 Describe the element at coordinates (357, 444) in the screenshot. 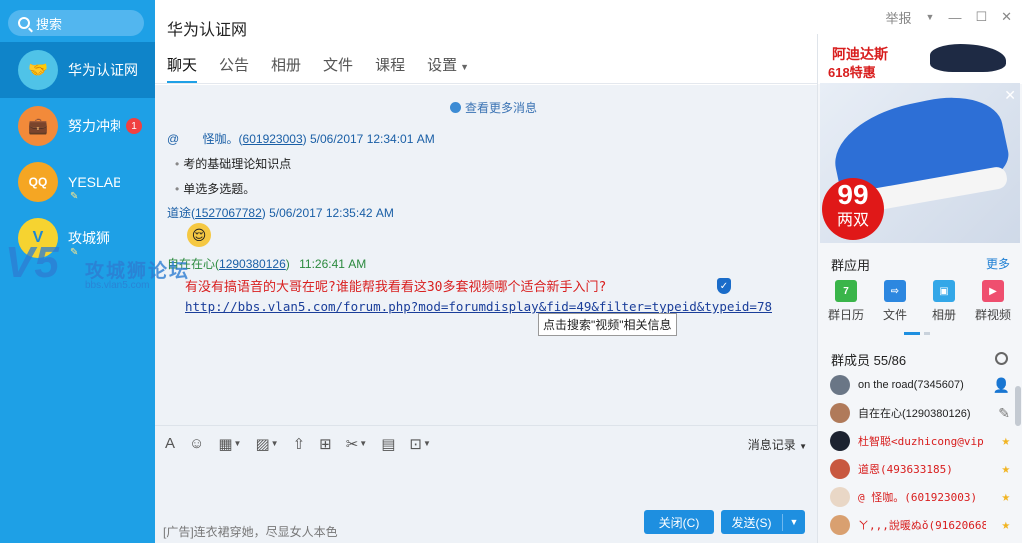

I see `screenshot-icon: ✂ ▼` at that location.